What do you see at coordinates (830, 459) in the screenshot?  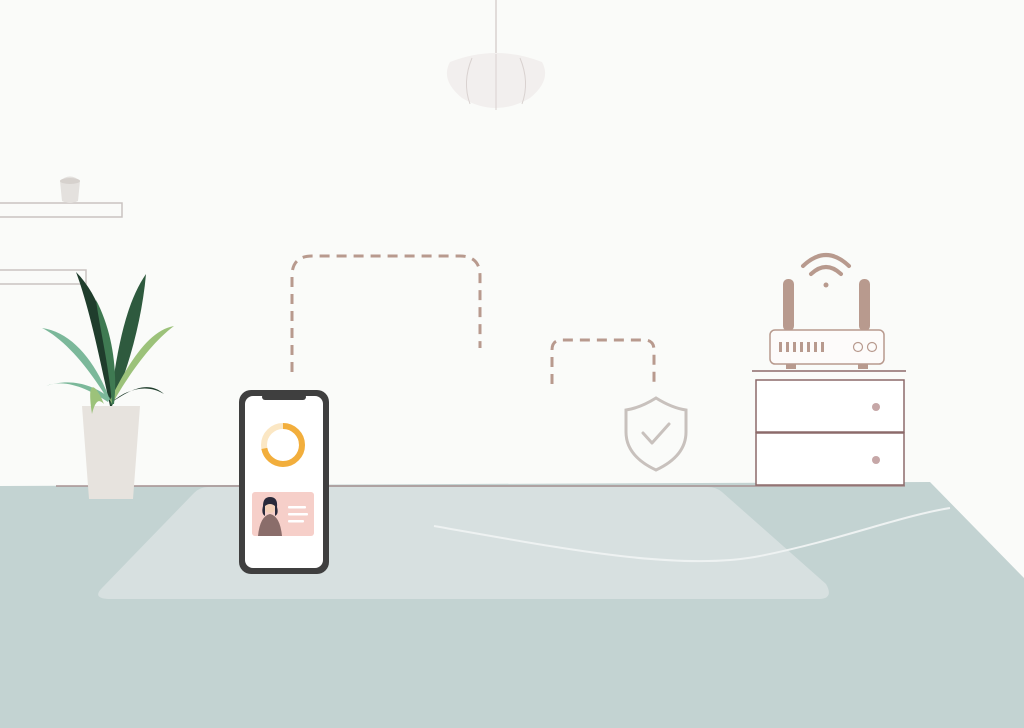 I see `cabinet-drawer-lower` at bounding box center [830, 459].